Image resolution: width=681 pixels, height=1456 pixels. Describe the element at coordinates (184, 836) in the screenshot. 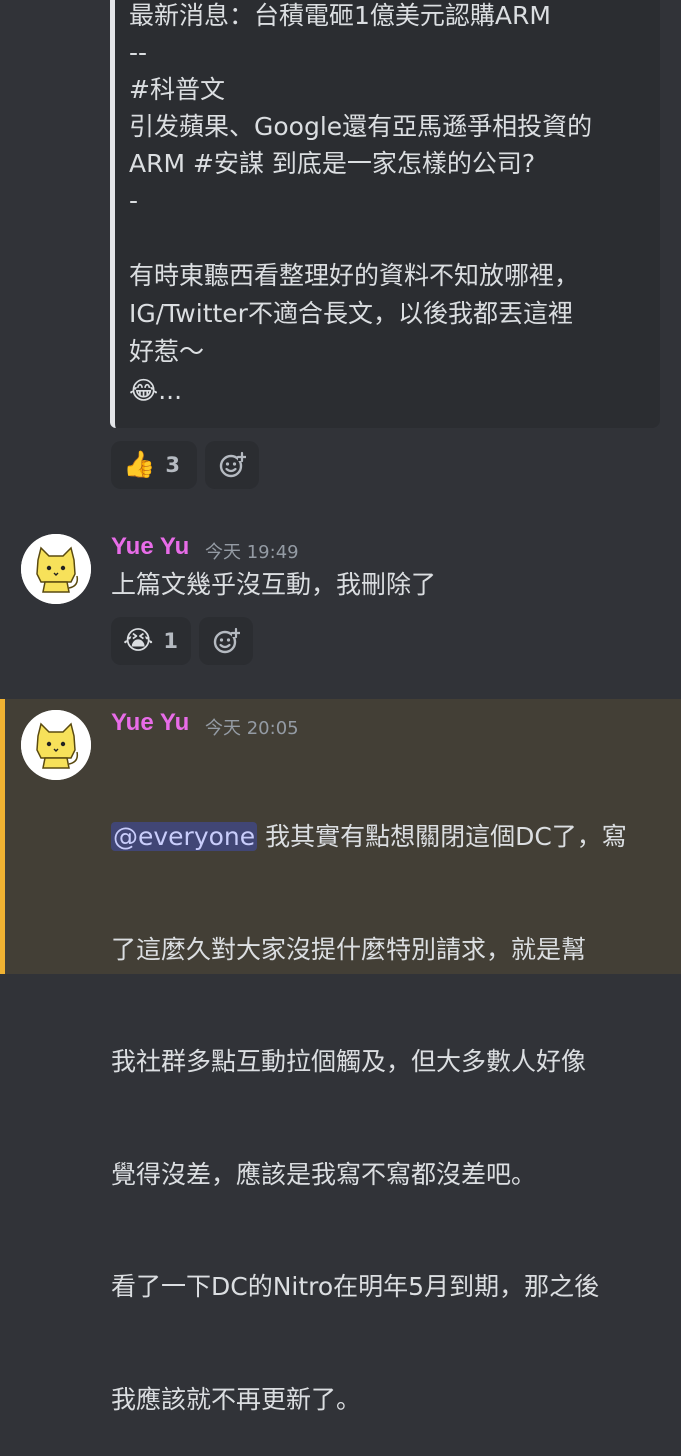

I see `everyone-mention: @everyone` at that location.